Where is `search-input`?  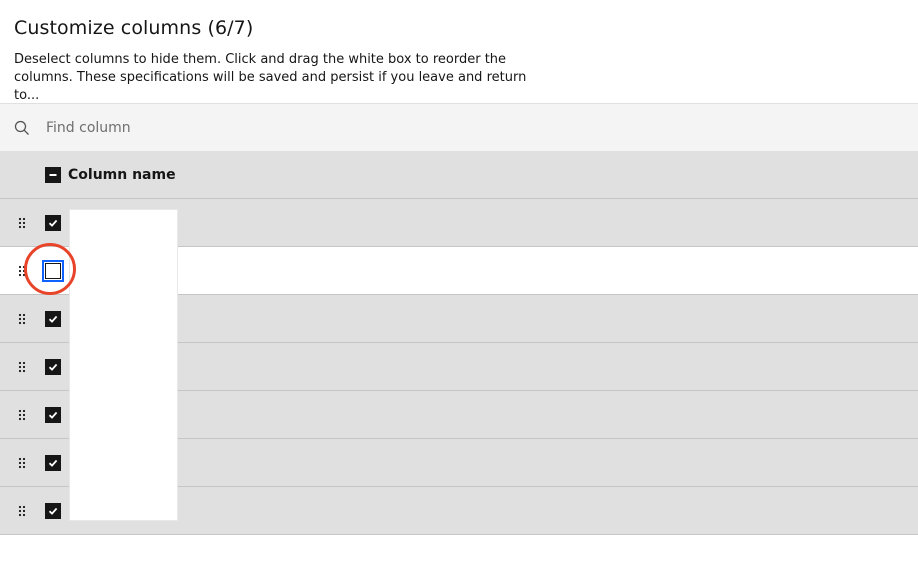
search-input is located at coordinates (446, 127).